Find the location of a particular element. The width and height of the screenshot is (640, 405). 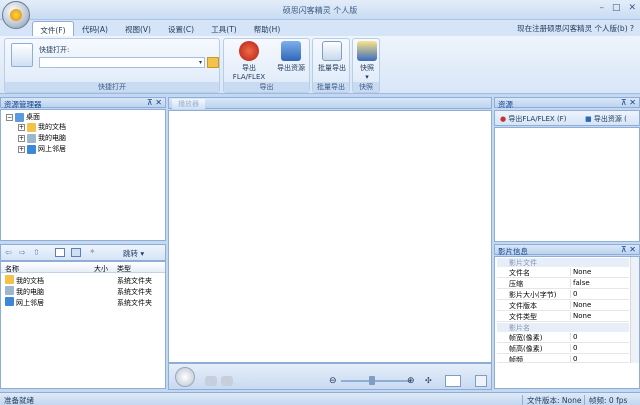

property-scrollbar is located at coordinates (634, 310).